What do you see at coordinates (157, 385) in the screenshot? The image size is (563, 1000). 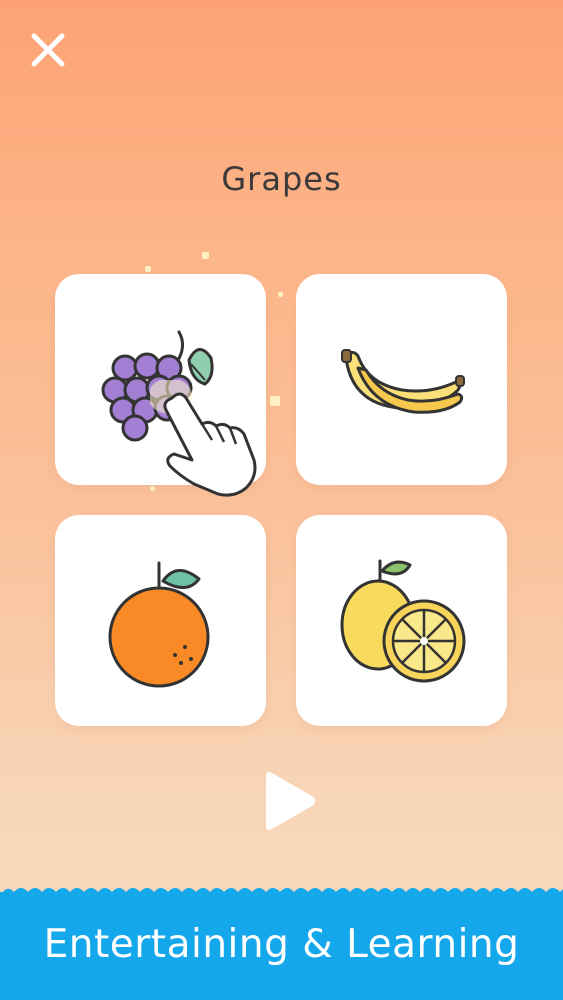 I see `grapes-icon` at bounding box center [157, 385].